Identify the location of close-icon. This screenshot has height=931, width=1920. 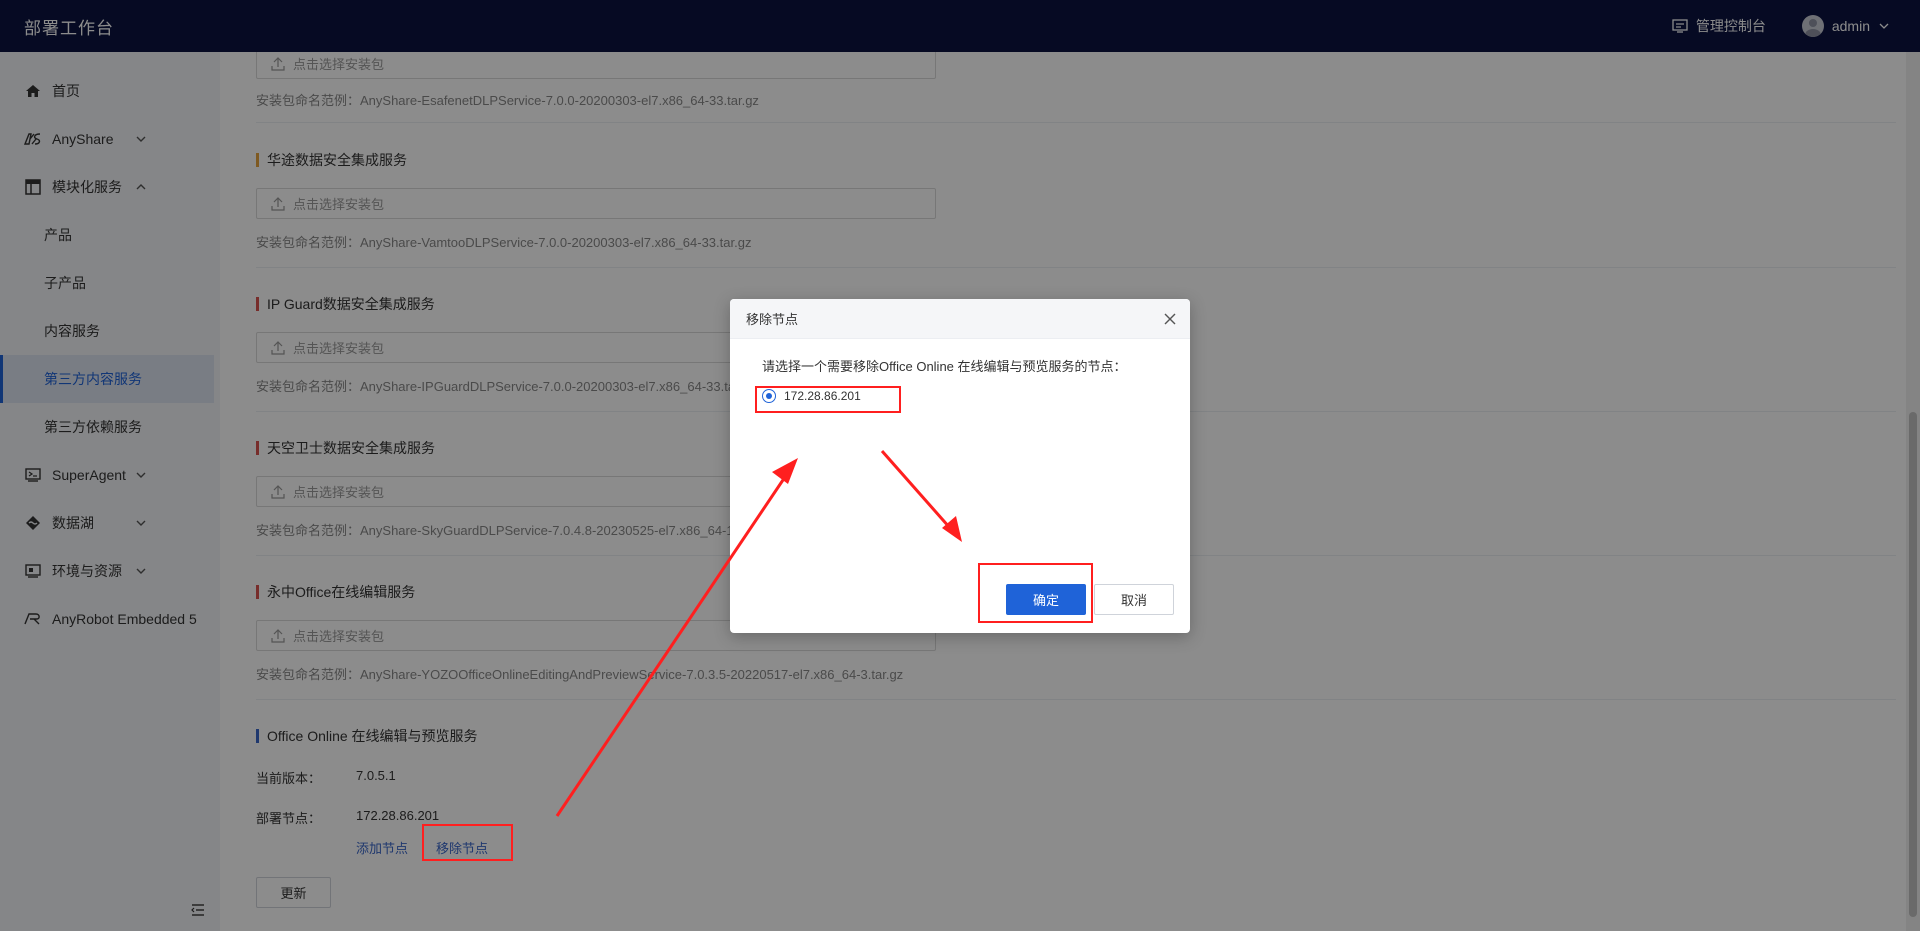
(1170, 319).